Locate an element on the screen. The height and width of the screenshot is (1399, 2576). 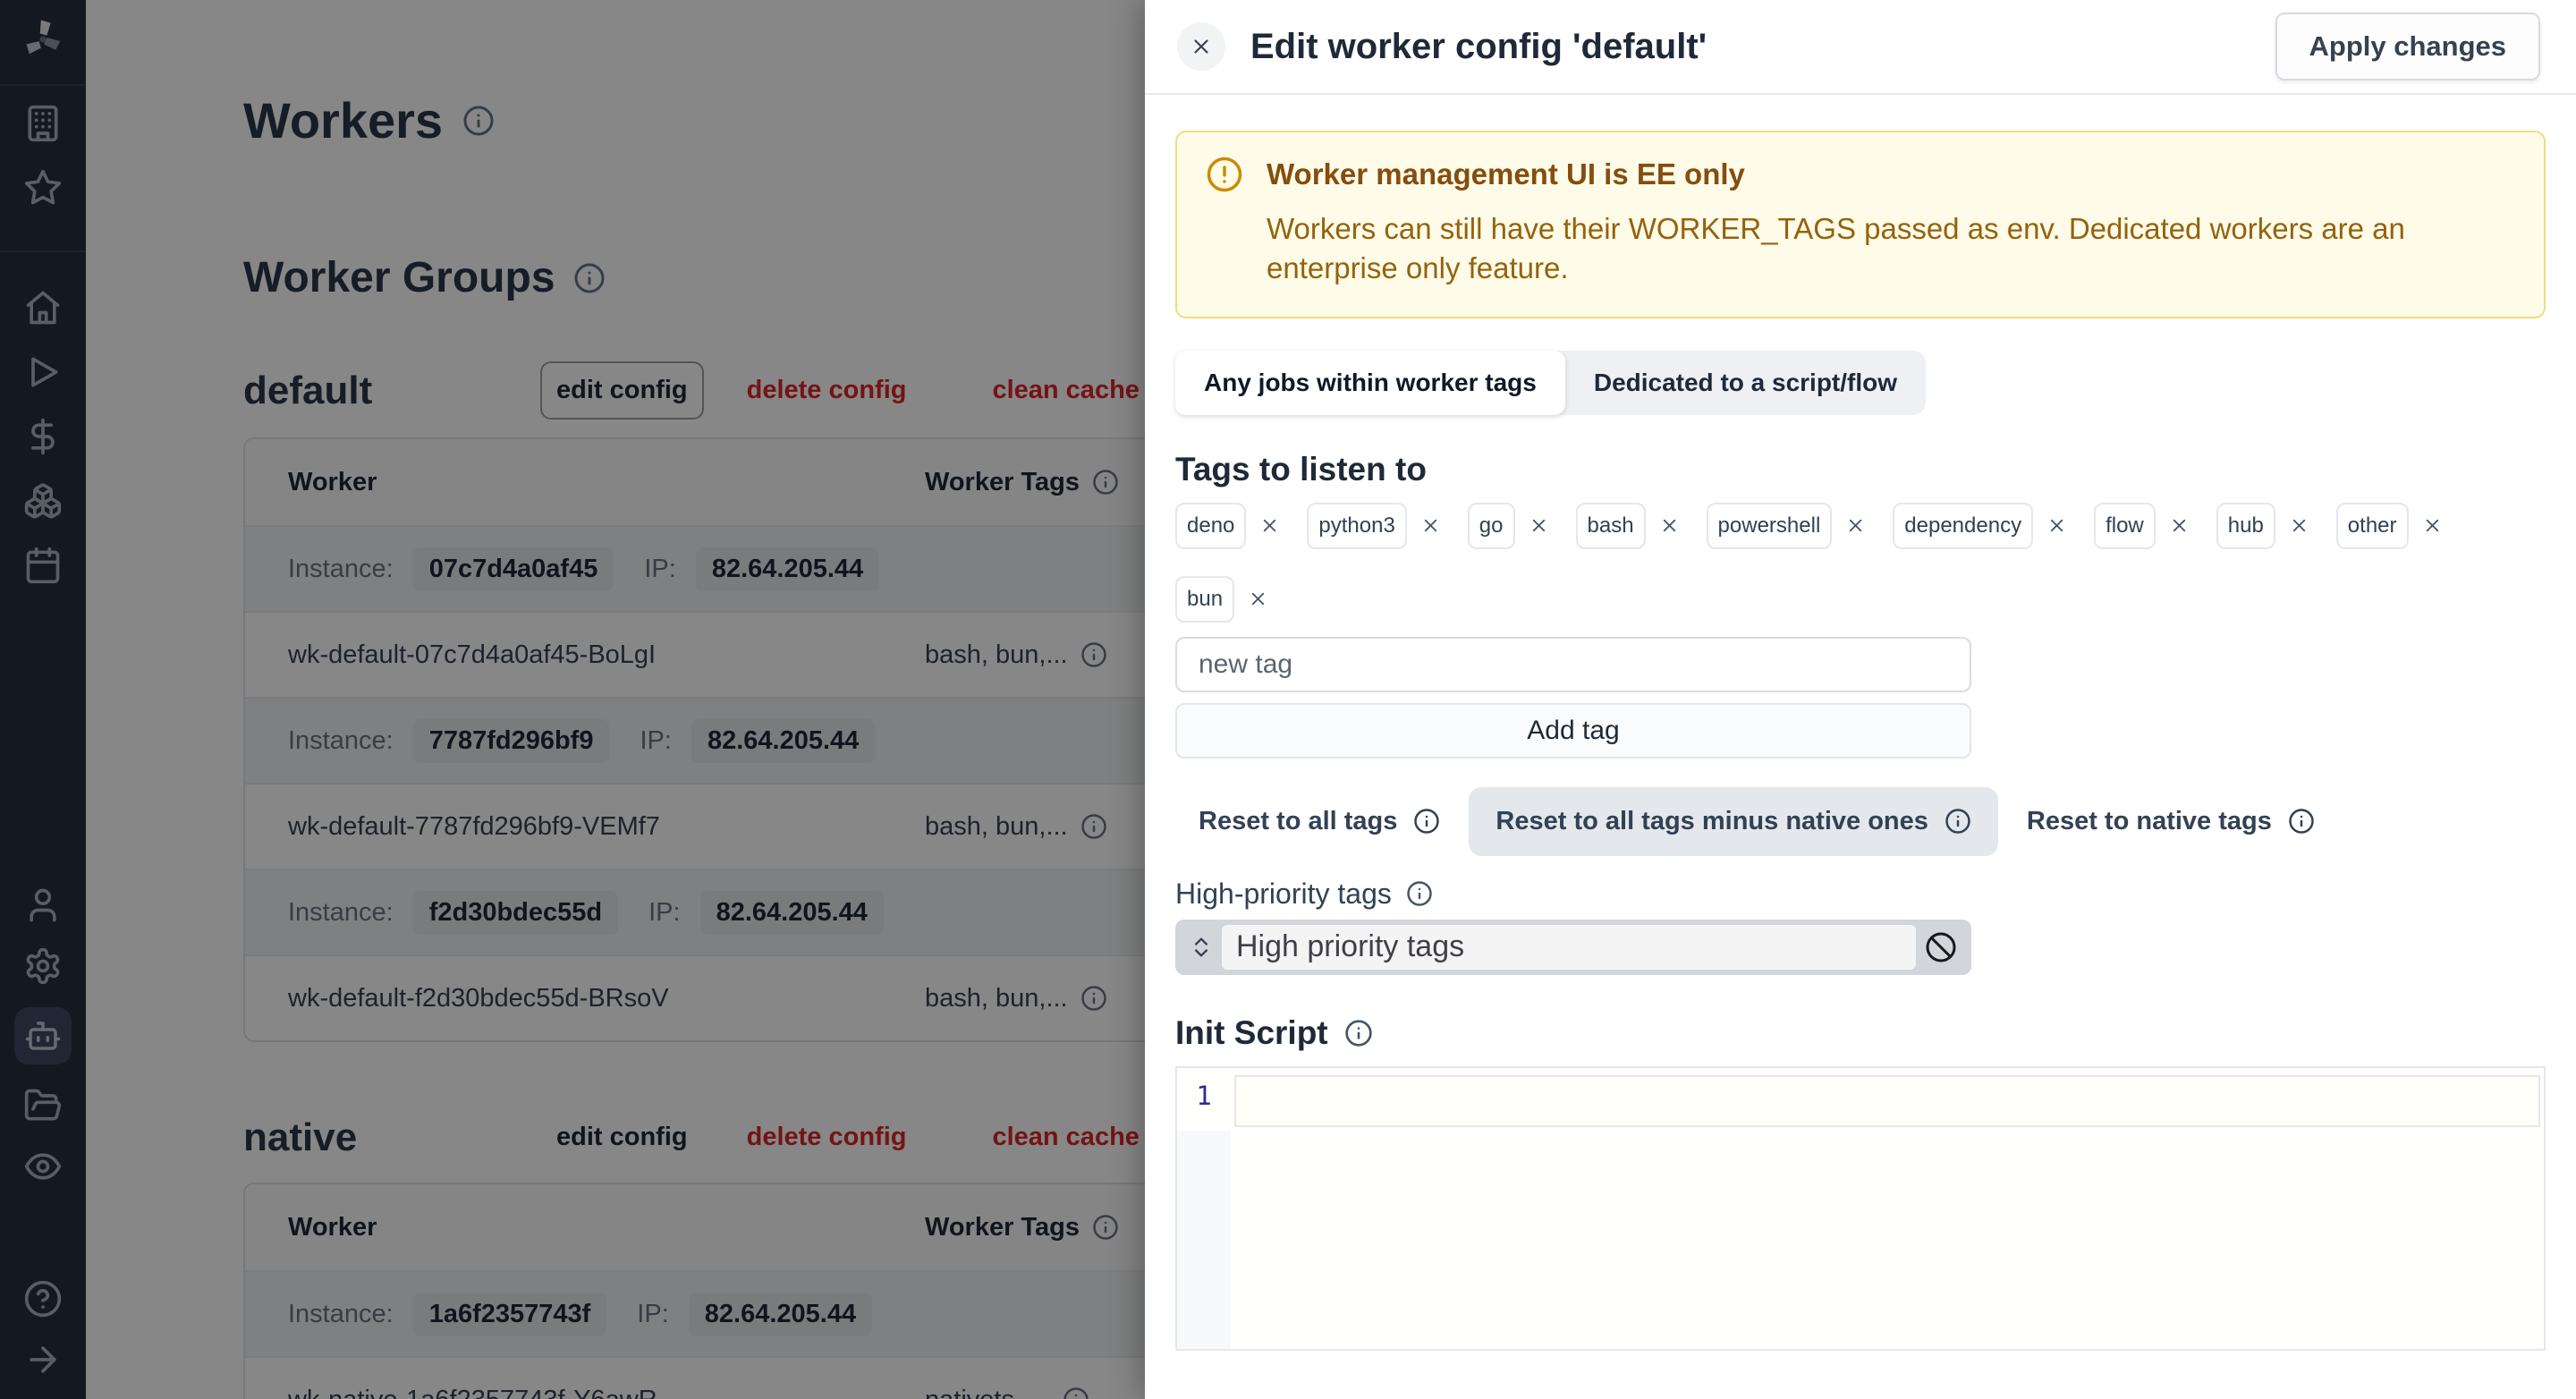
editor-gutter: 1 is located at coordinates (1204, 1208).